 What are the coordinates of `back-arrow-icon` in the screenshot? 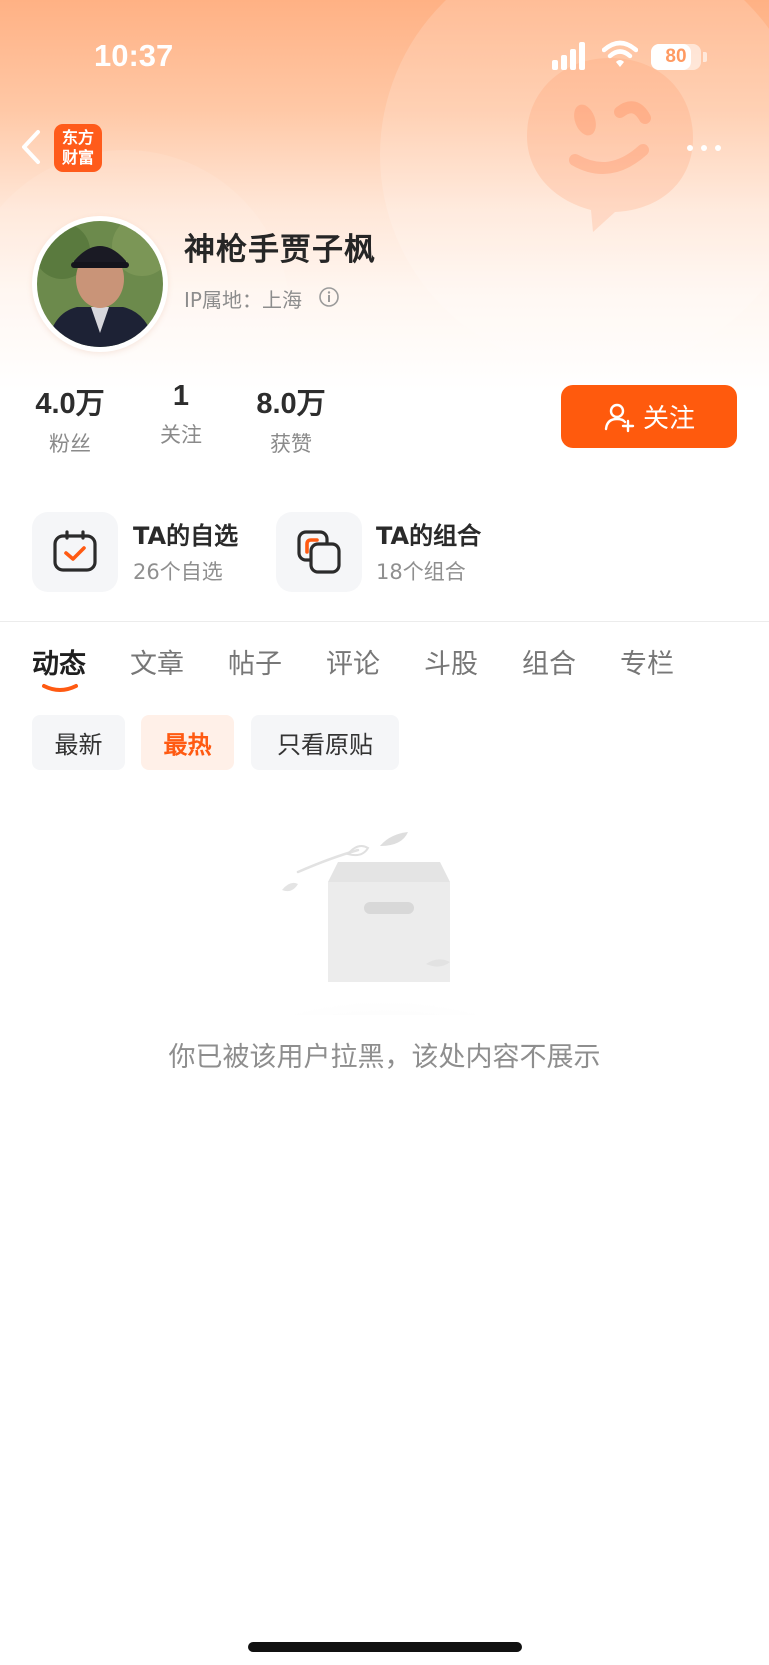 It's located at (31, 147).